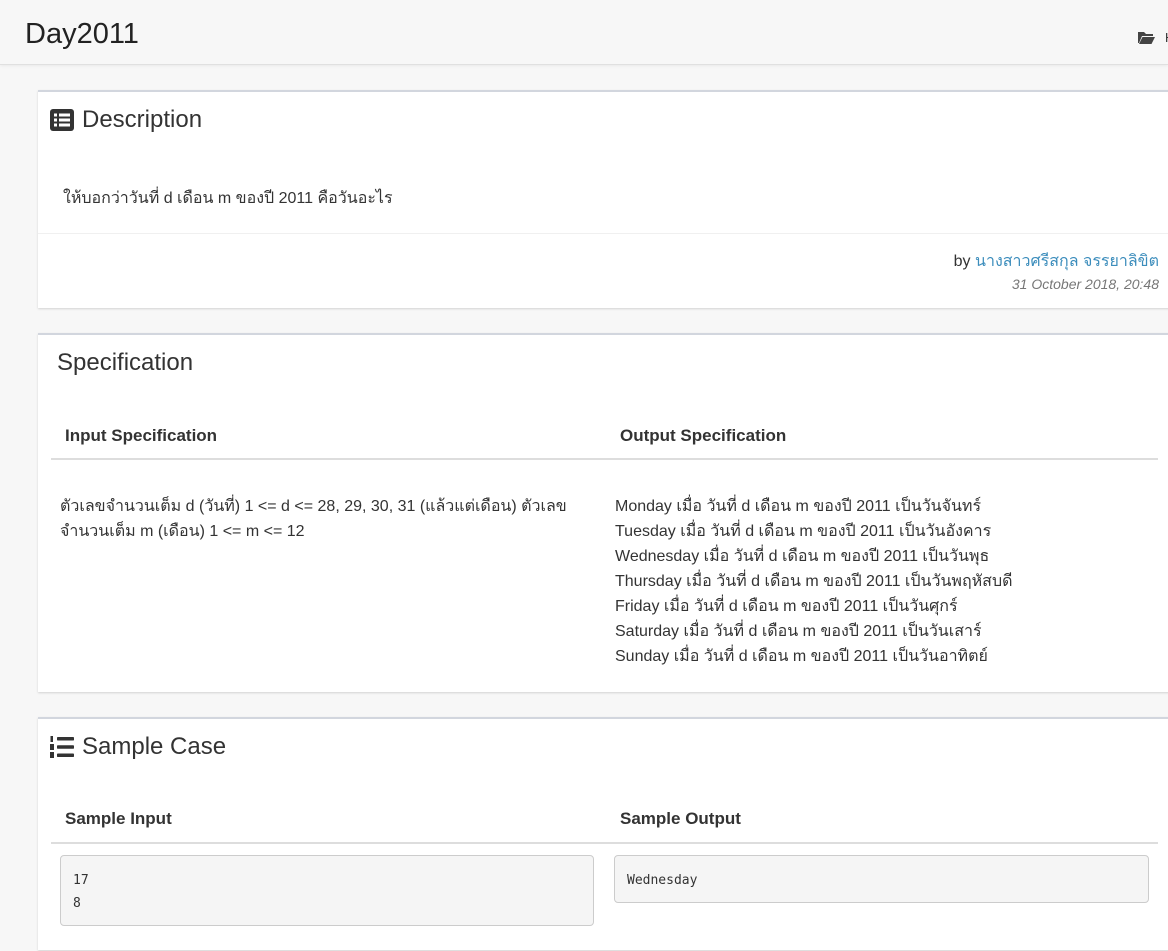 The height and width of the screenshot is (951, 1168). What do you see at coordinates (82, 34) in the screenshot?
I see `page-title: Day2011` at bounding box center [82, 34].